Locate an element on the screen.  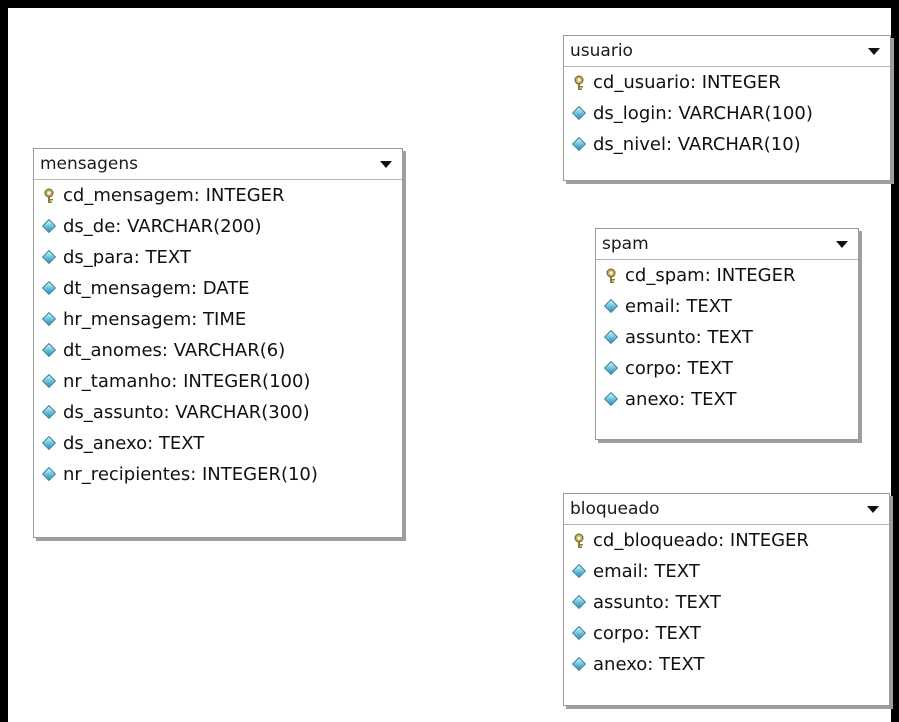
field-label: dt_anomes: VARCHAR(6) is located at coordinates (174, 350).